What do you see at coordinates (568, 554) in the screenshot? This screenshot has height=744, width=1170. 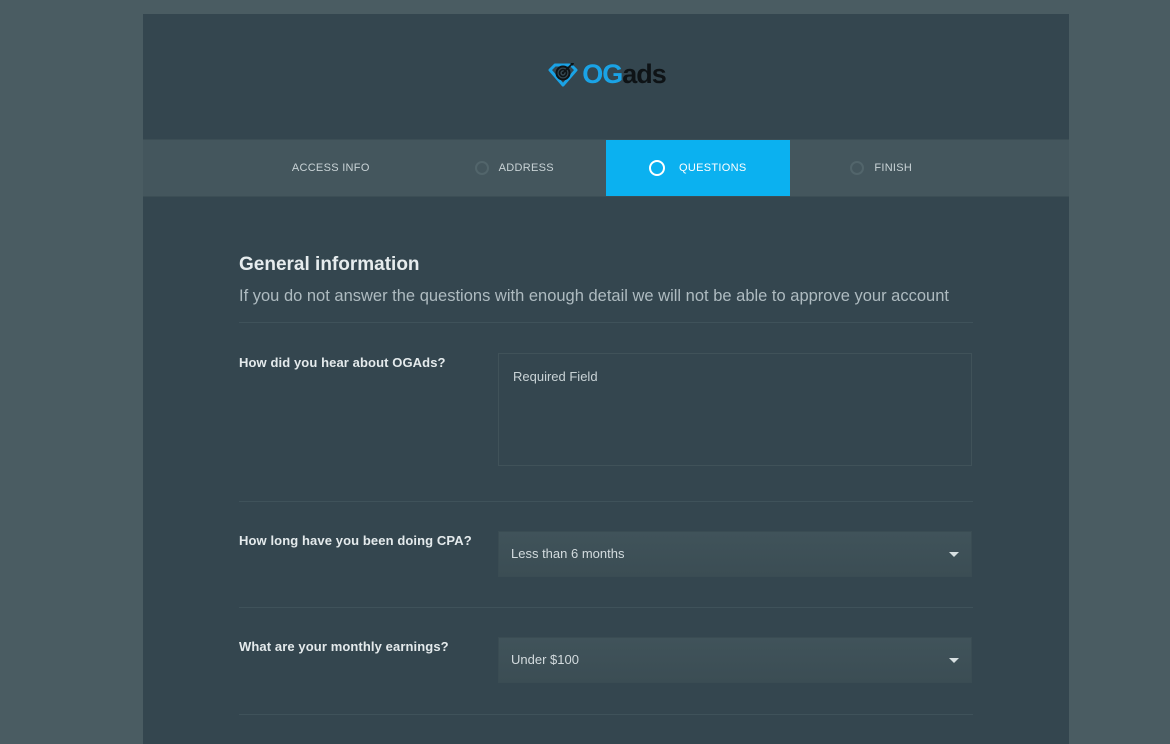 I see `select-value: Less than 6 months` at bounding box center [568, 554].